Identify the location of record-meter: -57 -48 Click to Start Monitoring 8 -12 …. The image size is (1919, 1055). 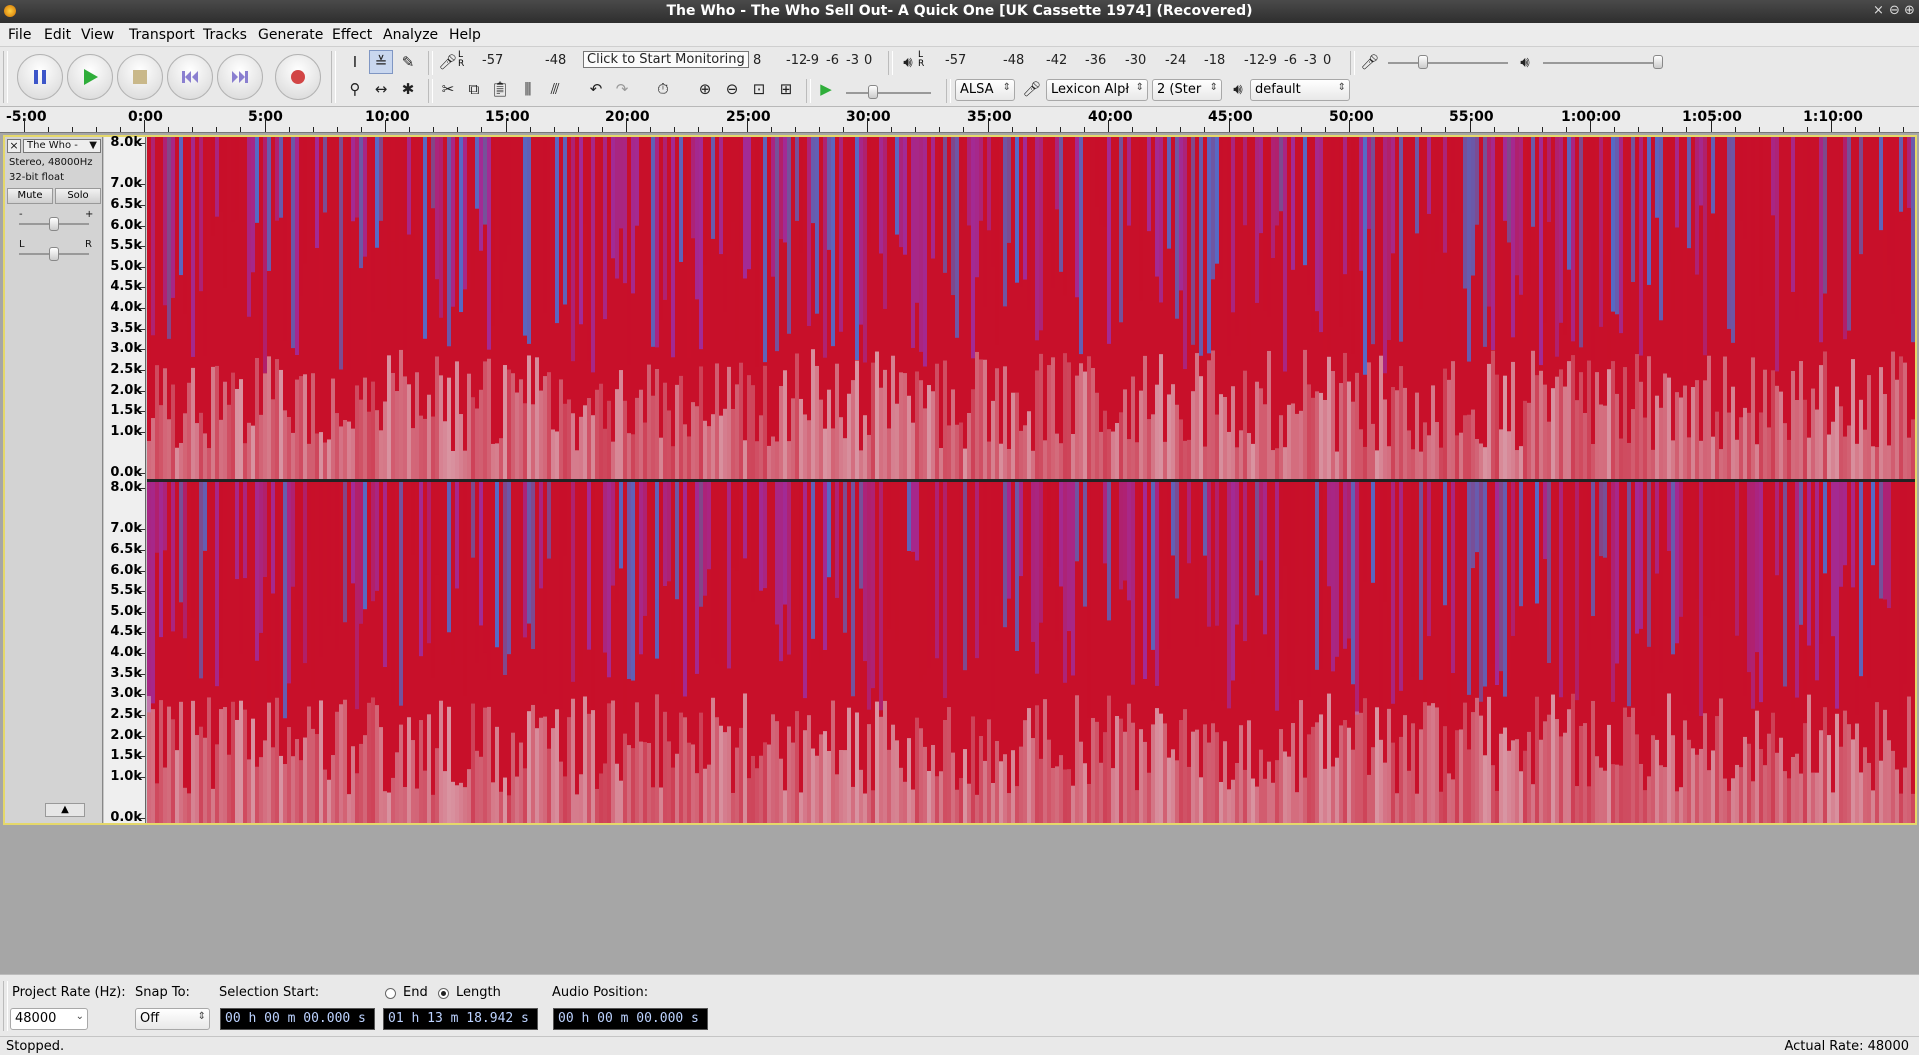
(675, 60).